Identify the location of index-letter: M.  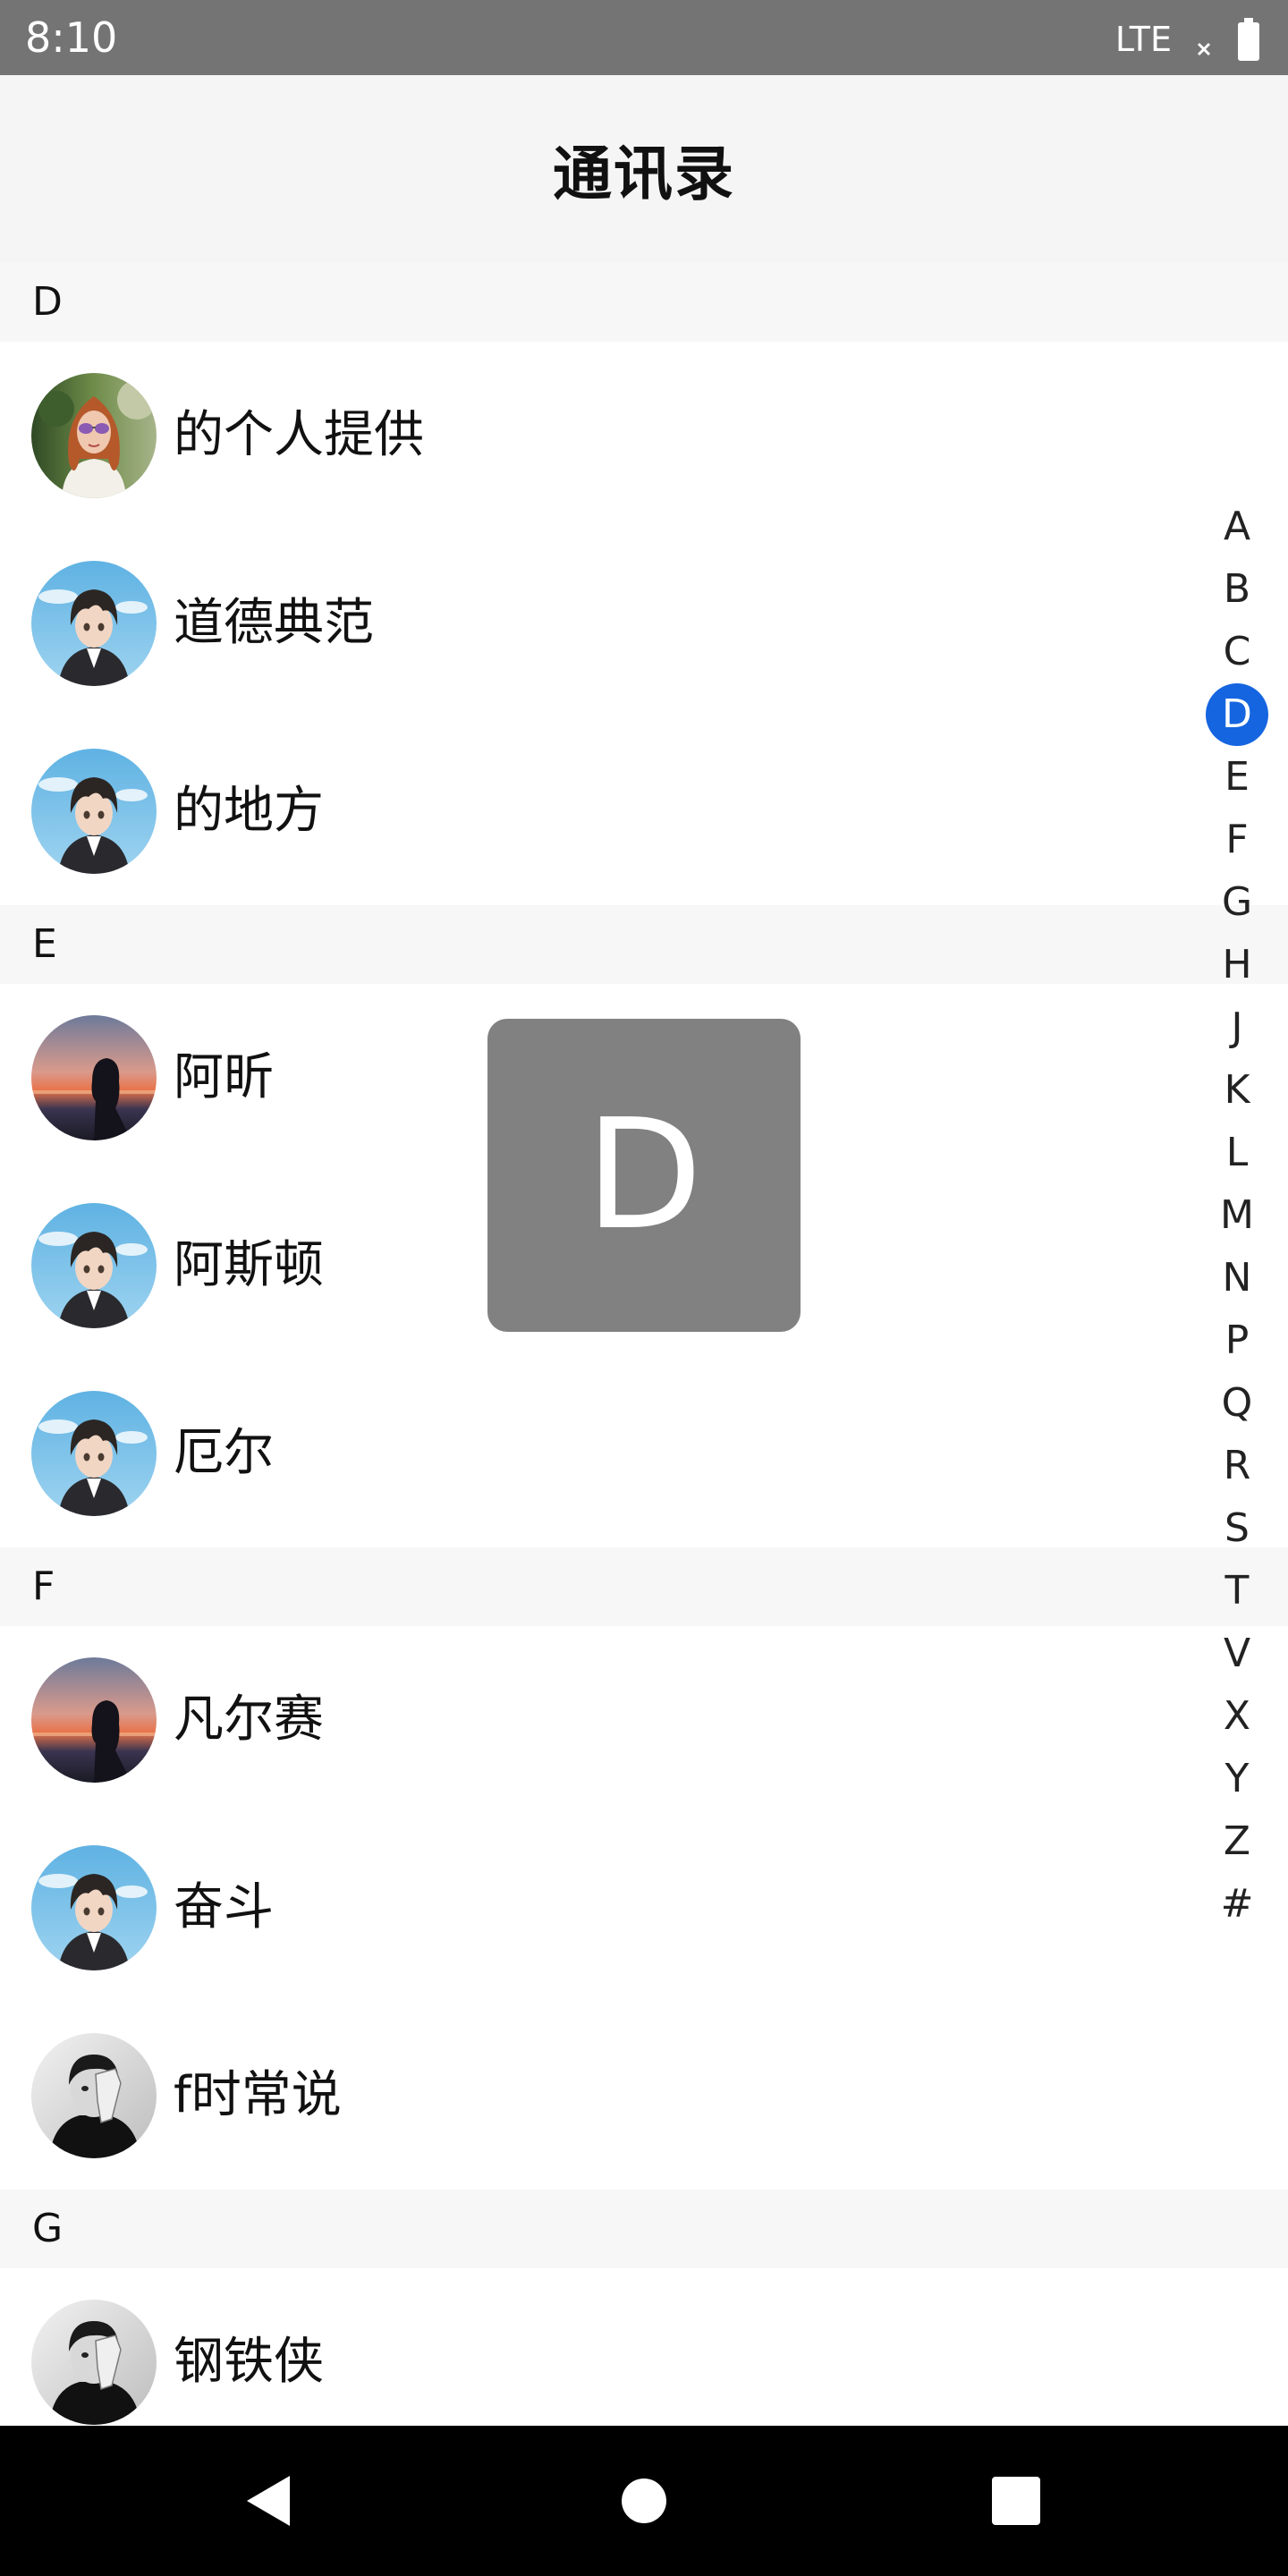
(1237, 1215).